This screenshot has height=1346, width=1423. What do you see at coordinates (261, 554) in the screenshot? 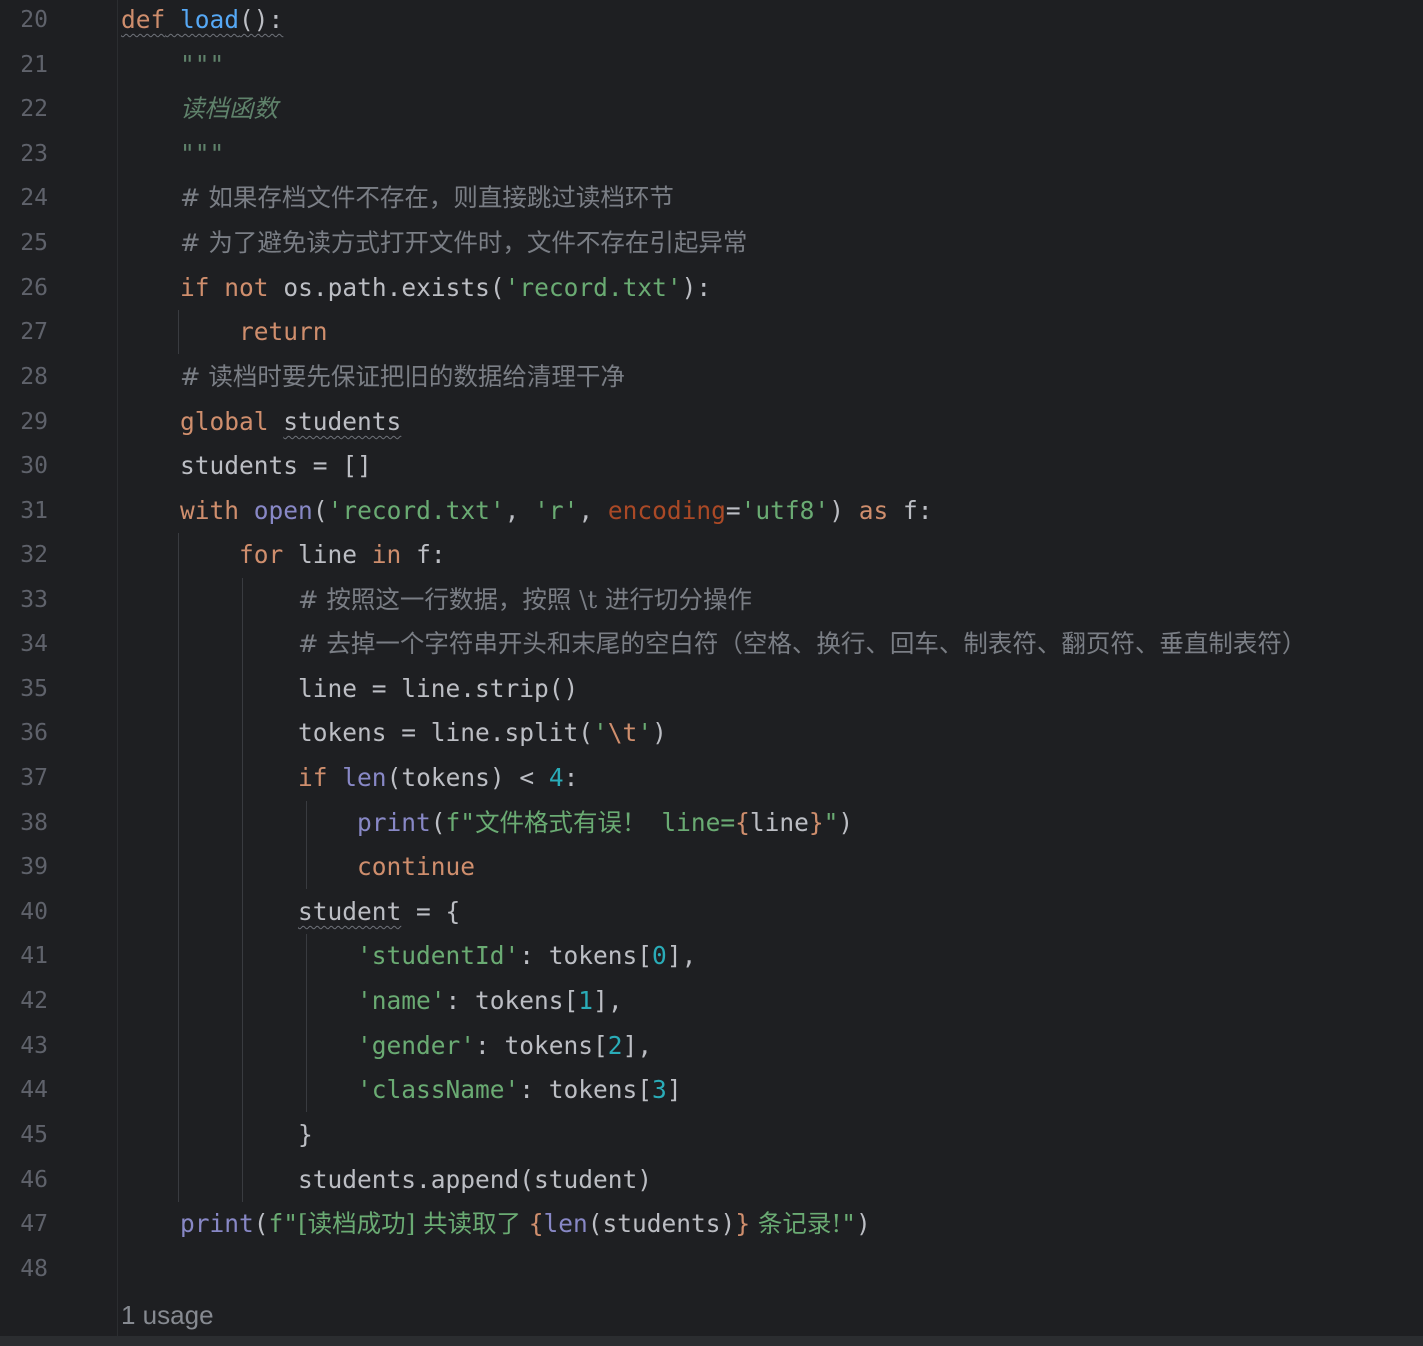
I see `keyword-for: for` at bounding box center [261, 554].